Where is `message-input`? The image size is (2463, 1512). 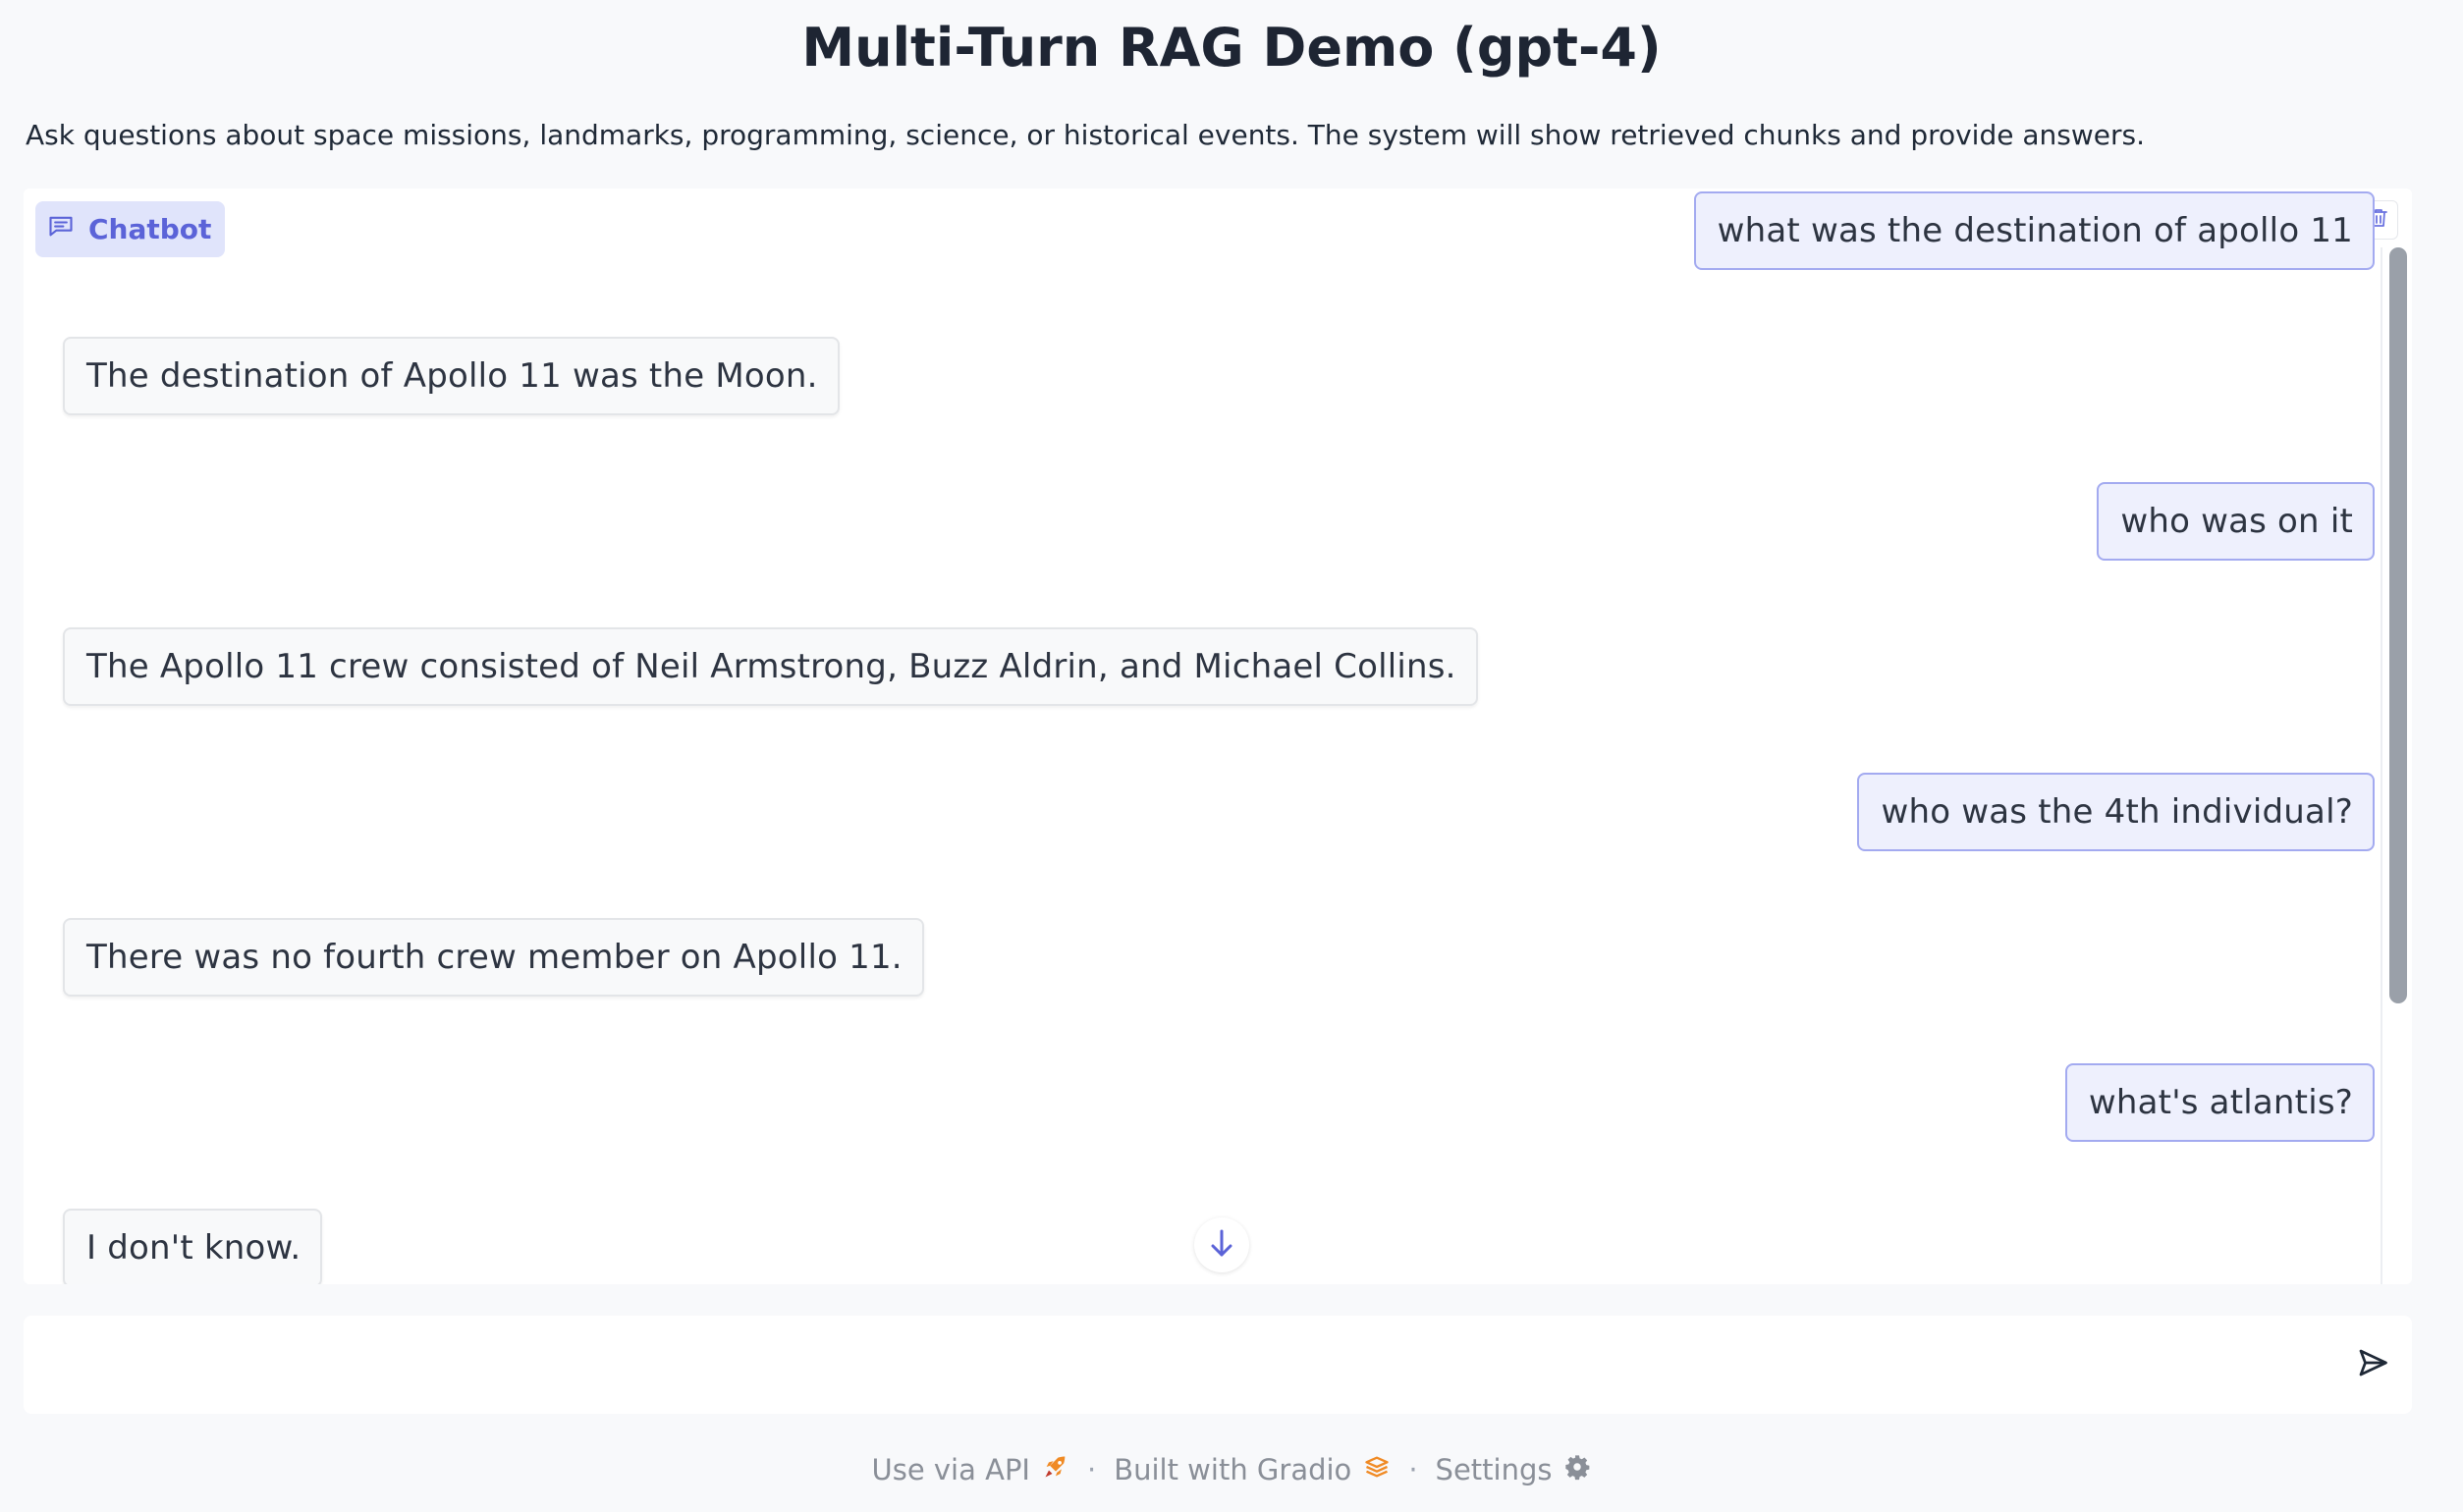 message-input is located at coordinates (1168, 1365).